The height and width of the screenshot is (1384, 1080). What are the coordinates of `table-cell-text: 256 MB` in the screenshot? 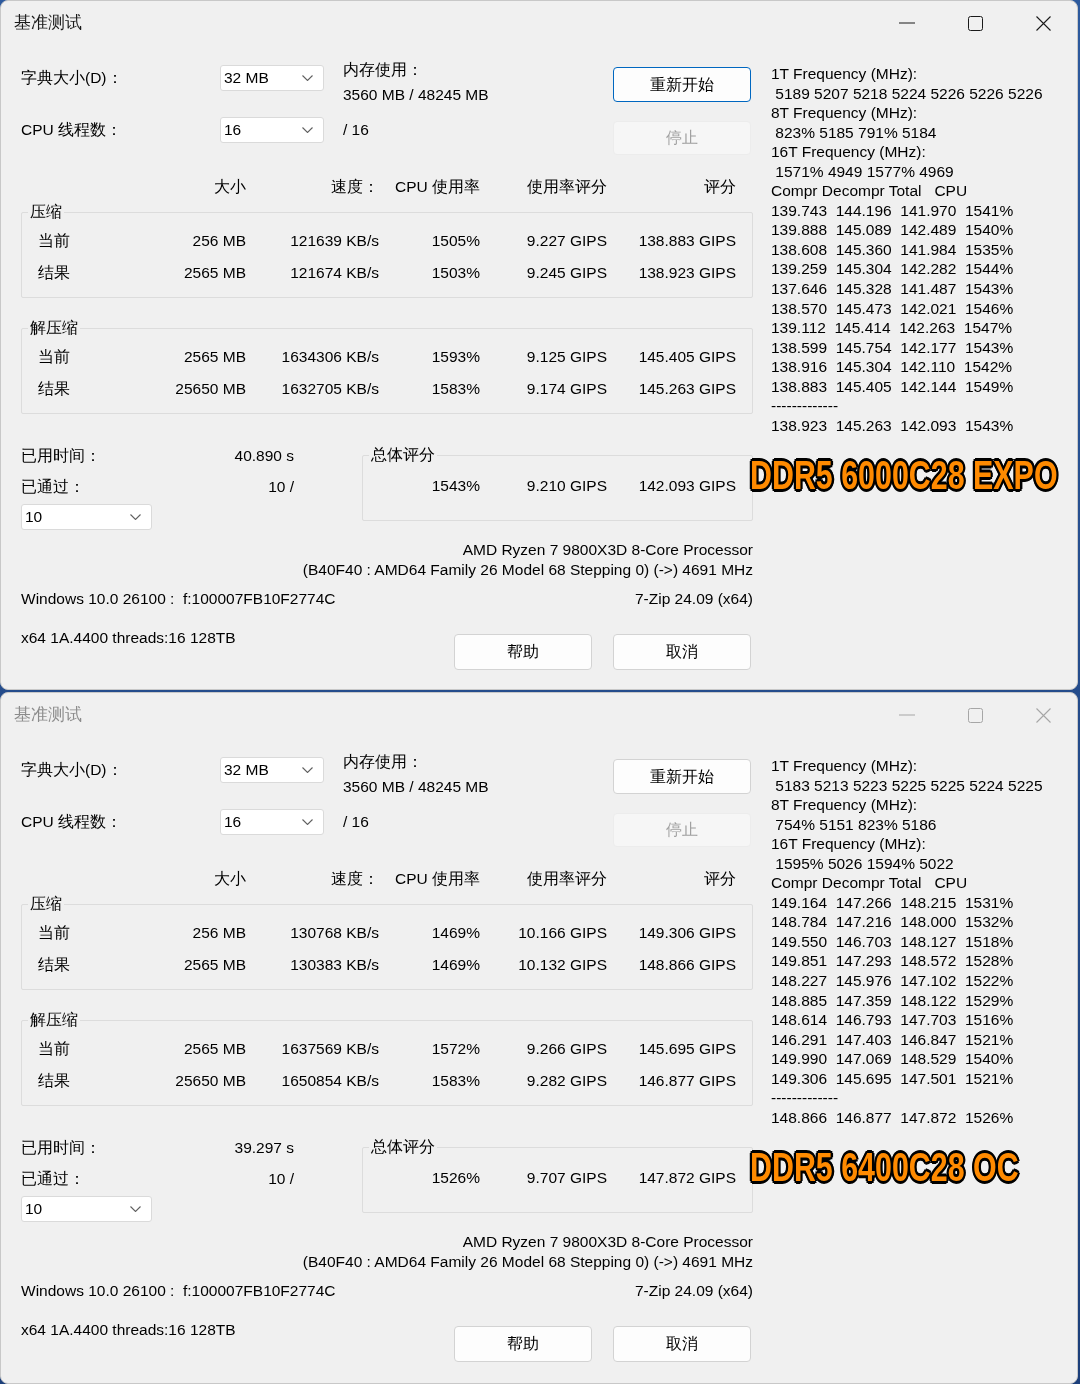 It's located at (219, 933).